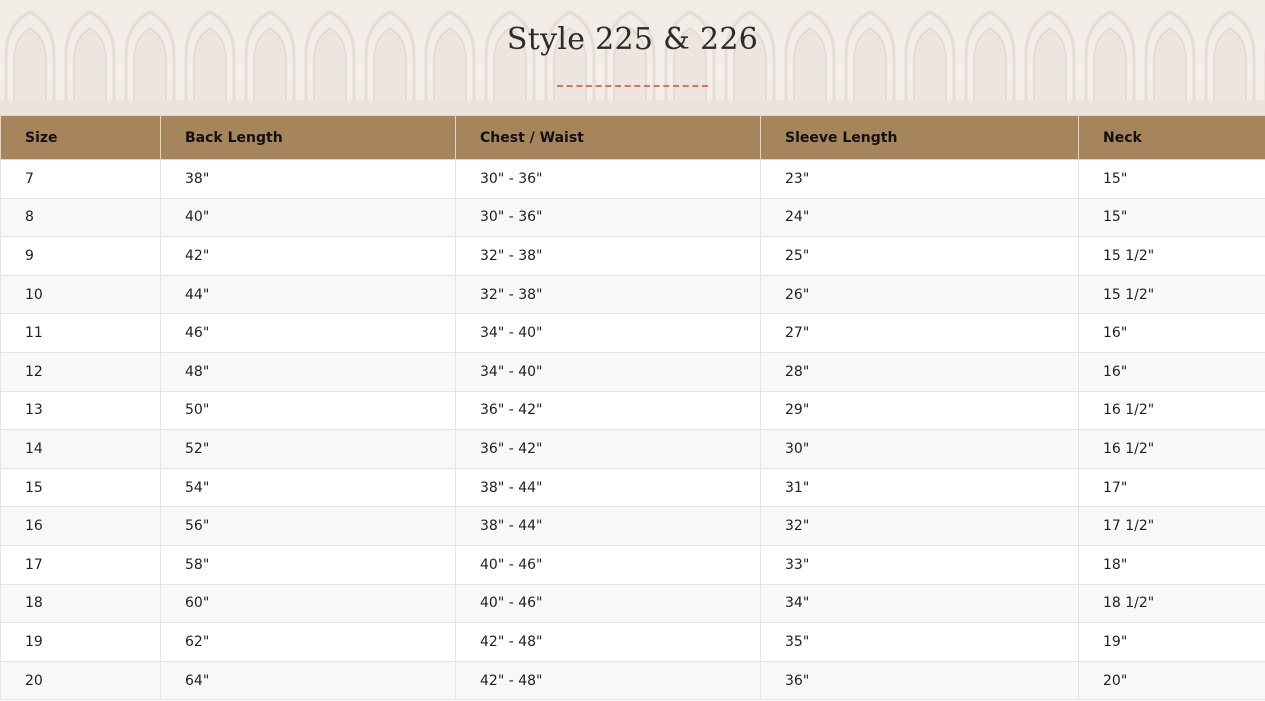 This screenshot has width=1265, height=701. What do you see at coordinates (80, 333) in the screenshot?
I see `cell-size: 11` at bounding box center [80, 333].